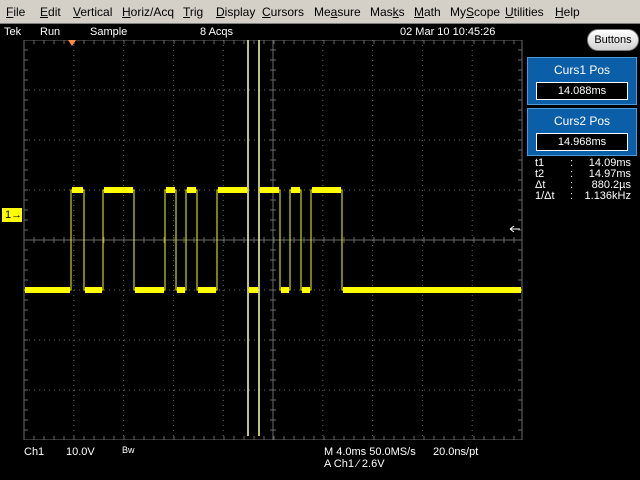 The height and width of the screenshot is (480, 640). I want to click on menu-item-vertical: Vertical, so click(92, 12).